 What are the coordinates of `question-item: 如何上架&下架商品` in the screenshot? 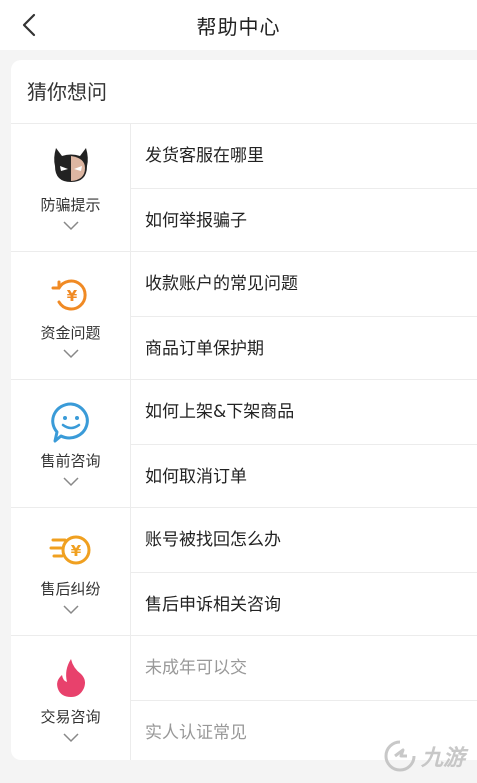 It's located at (304, 412).